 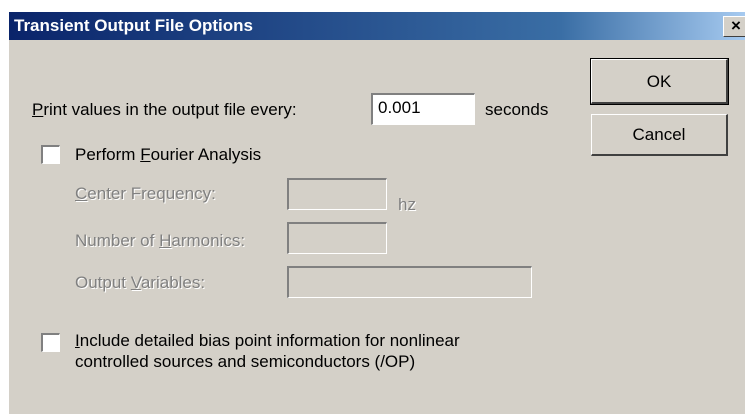 I want to click on center-frequency-unit: hz, so click(x=407, y=204).